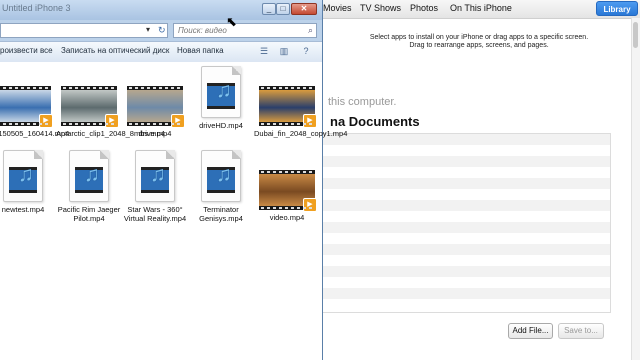 Image resolution: width=640 pixels, height=360 pixels. What do you see at coordinates (36, 8) in the screenshot?
I see `window-title: Untitled iPhone 3` at bounding box center [36, 8].